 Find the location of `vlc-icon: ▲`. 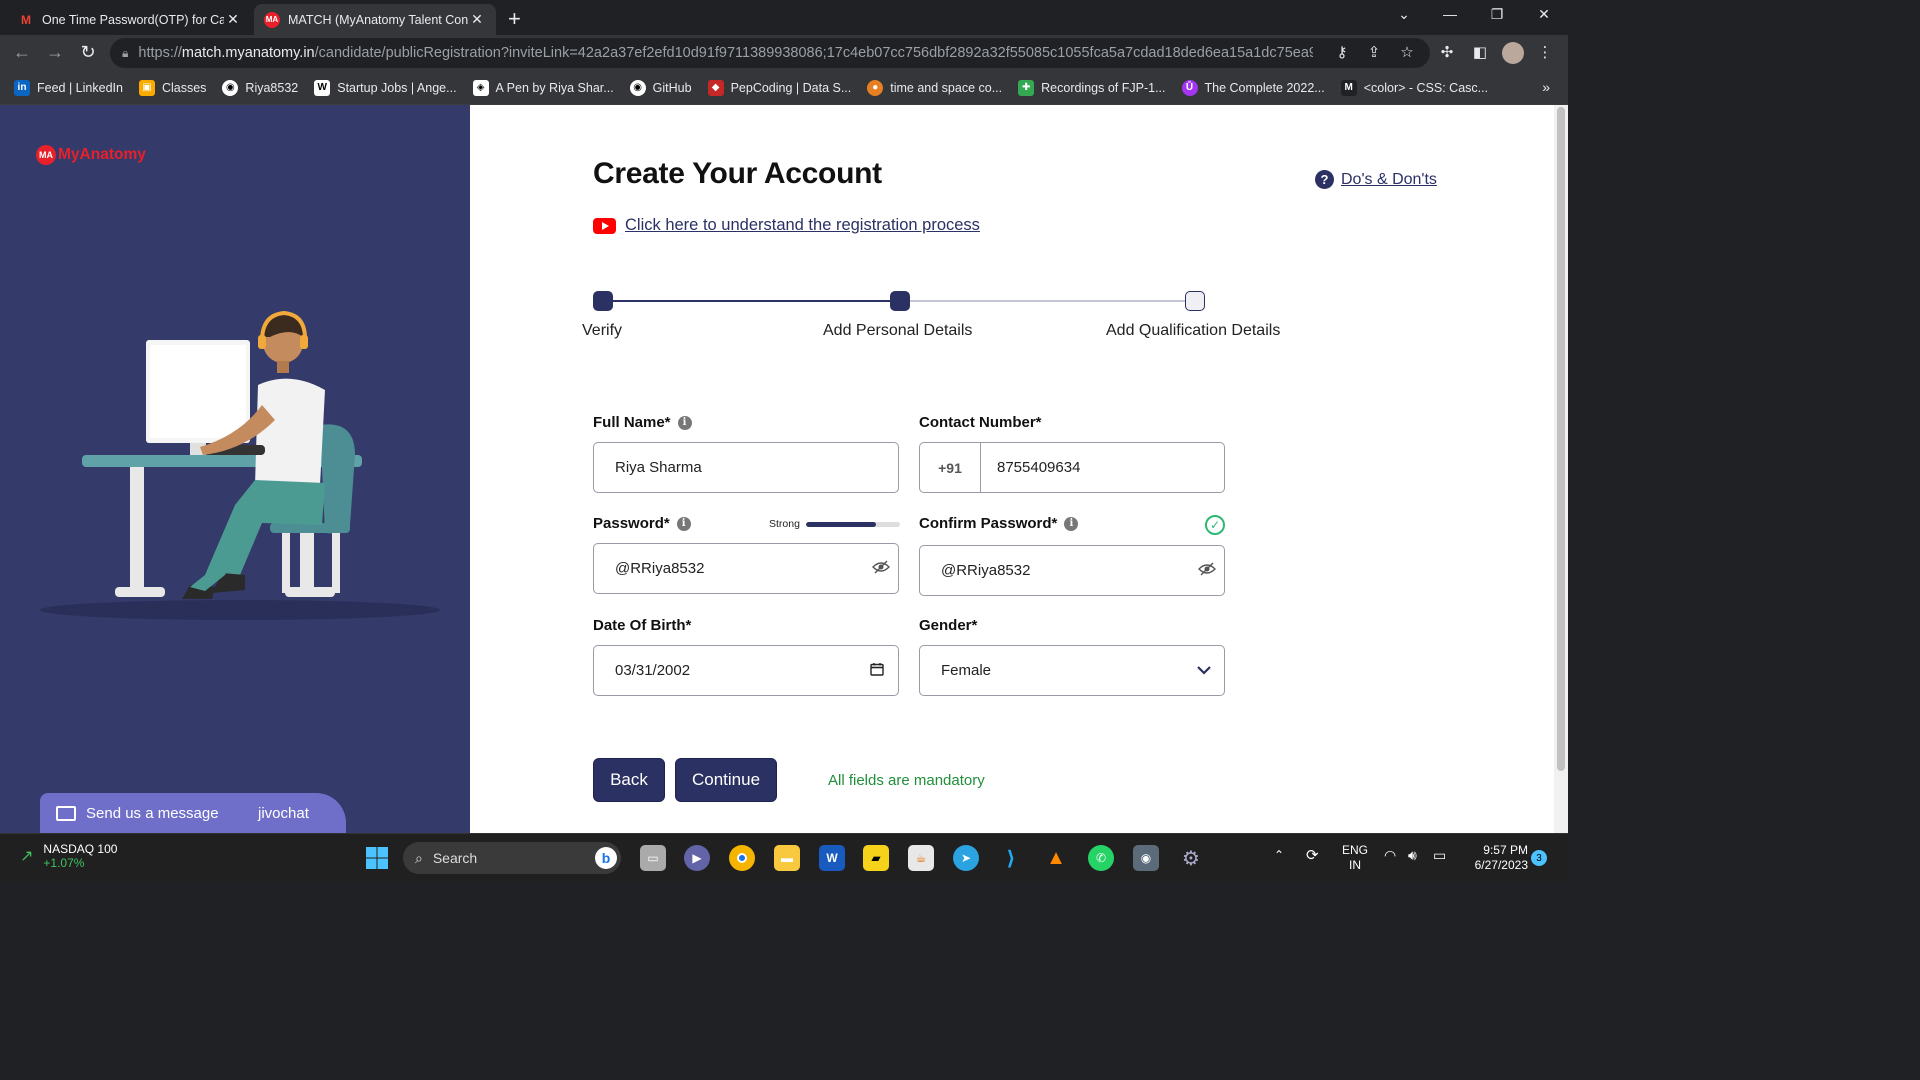

vlc-icon: ▲ is located at coordinates (1056, 858).